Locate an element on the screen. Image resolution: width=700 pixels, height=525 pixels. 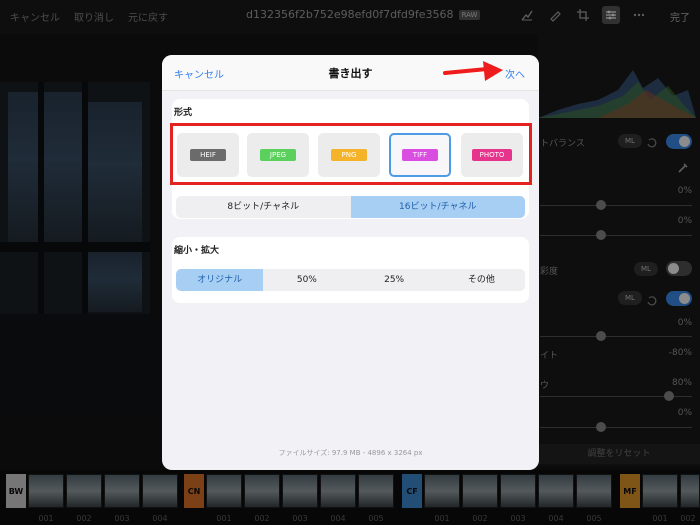
bit-depth-16: 16ビット/チャネル is located at coordinates (437, 207).